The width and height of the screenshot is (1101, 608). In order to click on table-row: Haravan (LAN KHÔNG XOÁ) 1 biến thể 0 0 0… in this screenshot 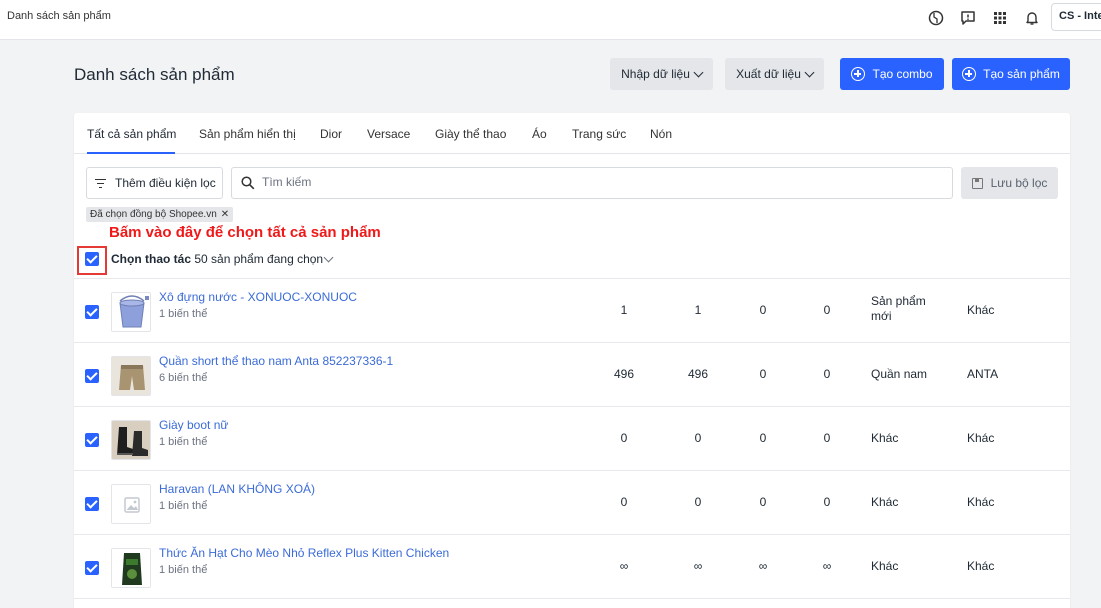, I will do `click(572, 502)`.